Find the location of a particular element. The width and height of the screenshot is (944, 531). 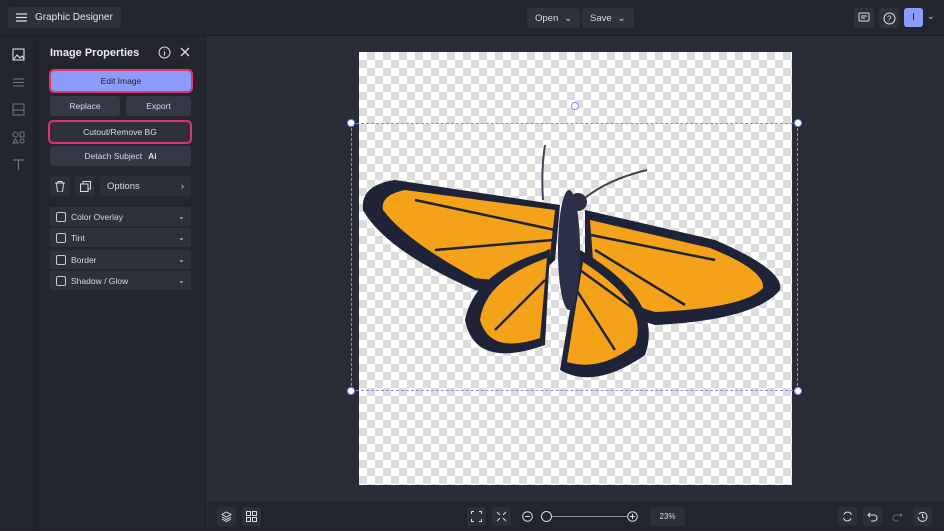

border-checkbox is located at coordinates (61, 259).